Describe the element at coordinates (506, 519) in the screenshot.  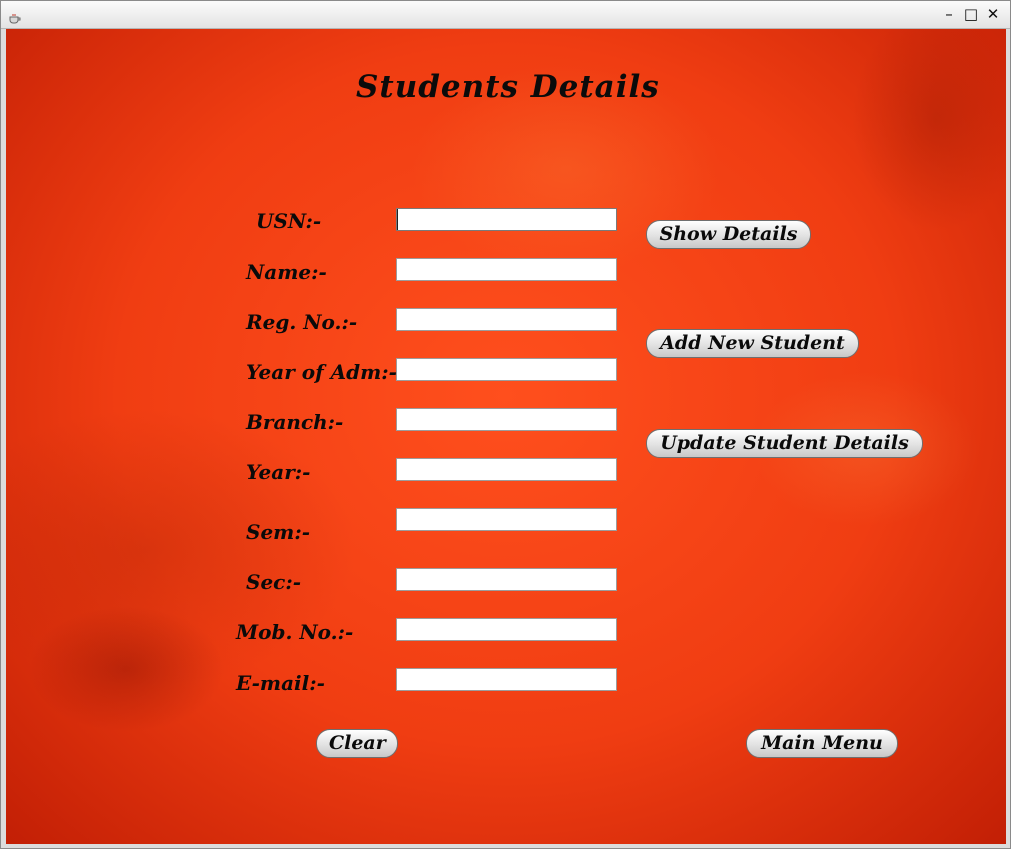
I see `sem-field` at that location.